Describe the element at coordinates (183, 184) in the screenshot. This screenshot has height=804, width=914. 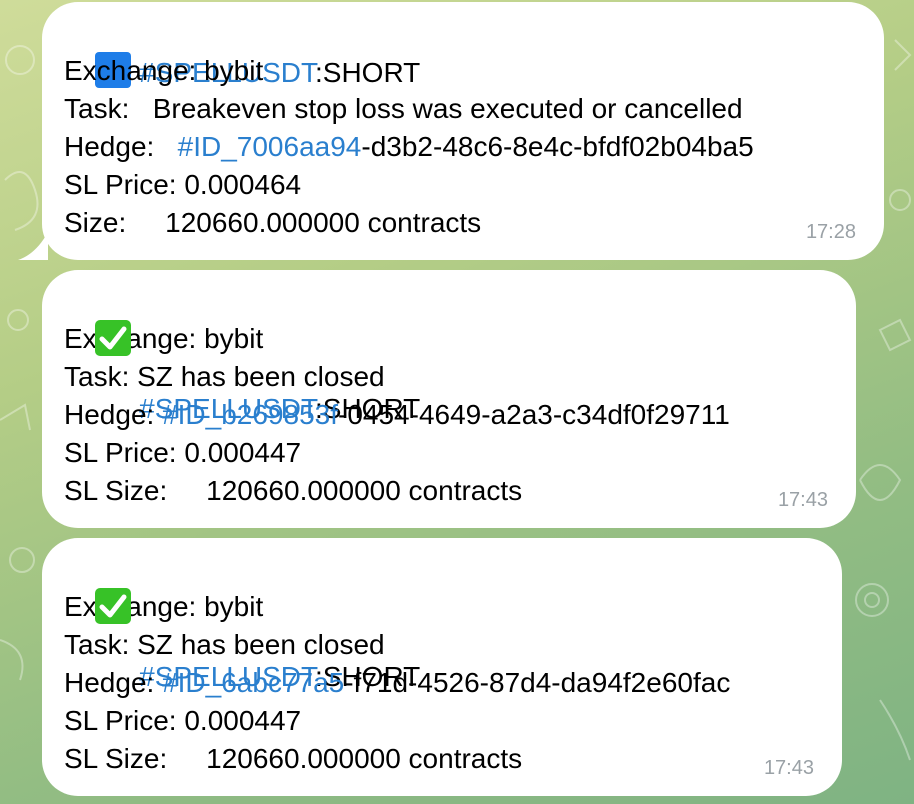
I see `sl-price-line: SL Price: 0.000464` at that location.